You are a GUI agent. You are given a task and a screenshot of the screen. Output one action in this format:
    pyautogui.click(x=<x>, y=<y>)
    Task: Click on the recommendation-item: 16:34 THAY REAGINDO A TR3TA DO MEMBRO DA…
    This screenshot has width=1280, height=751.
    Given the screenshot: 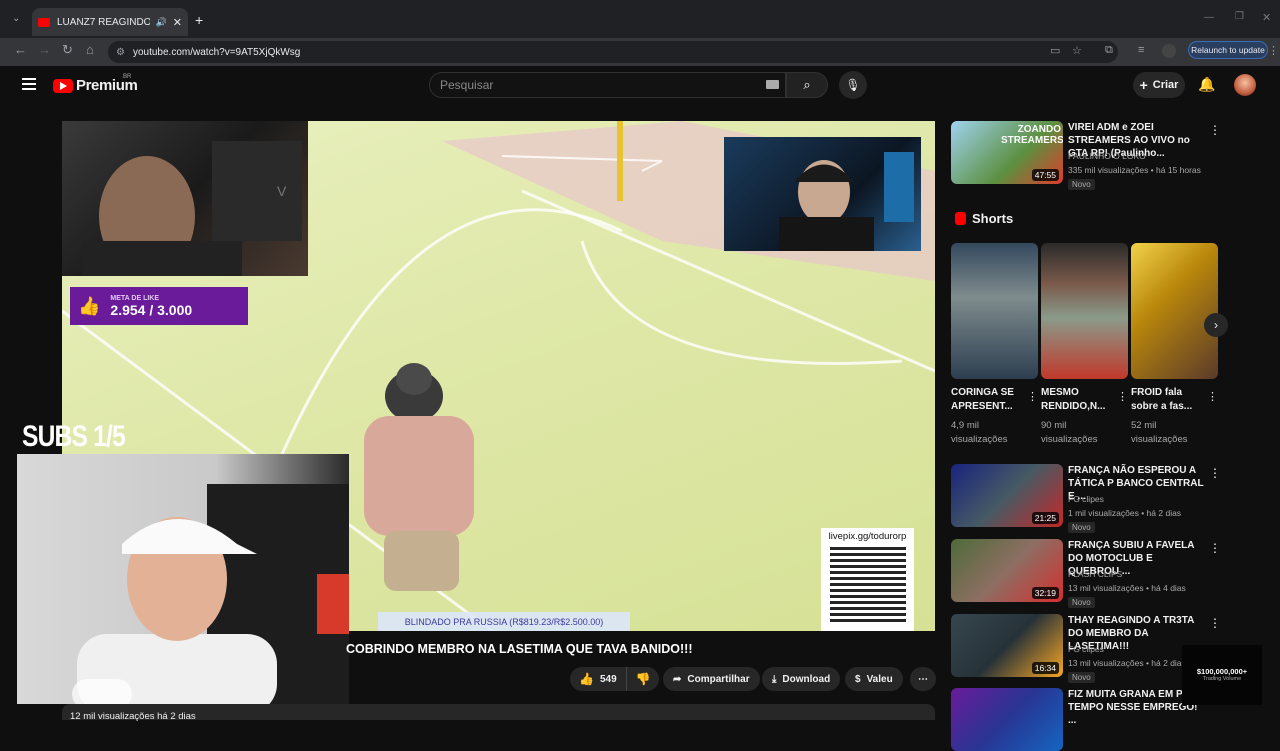 What is the action you would take?
    pyautogui.click(x=1086, y=648)
    